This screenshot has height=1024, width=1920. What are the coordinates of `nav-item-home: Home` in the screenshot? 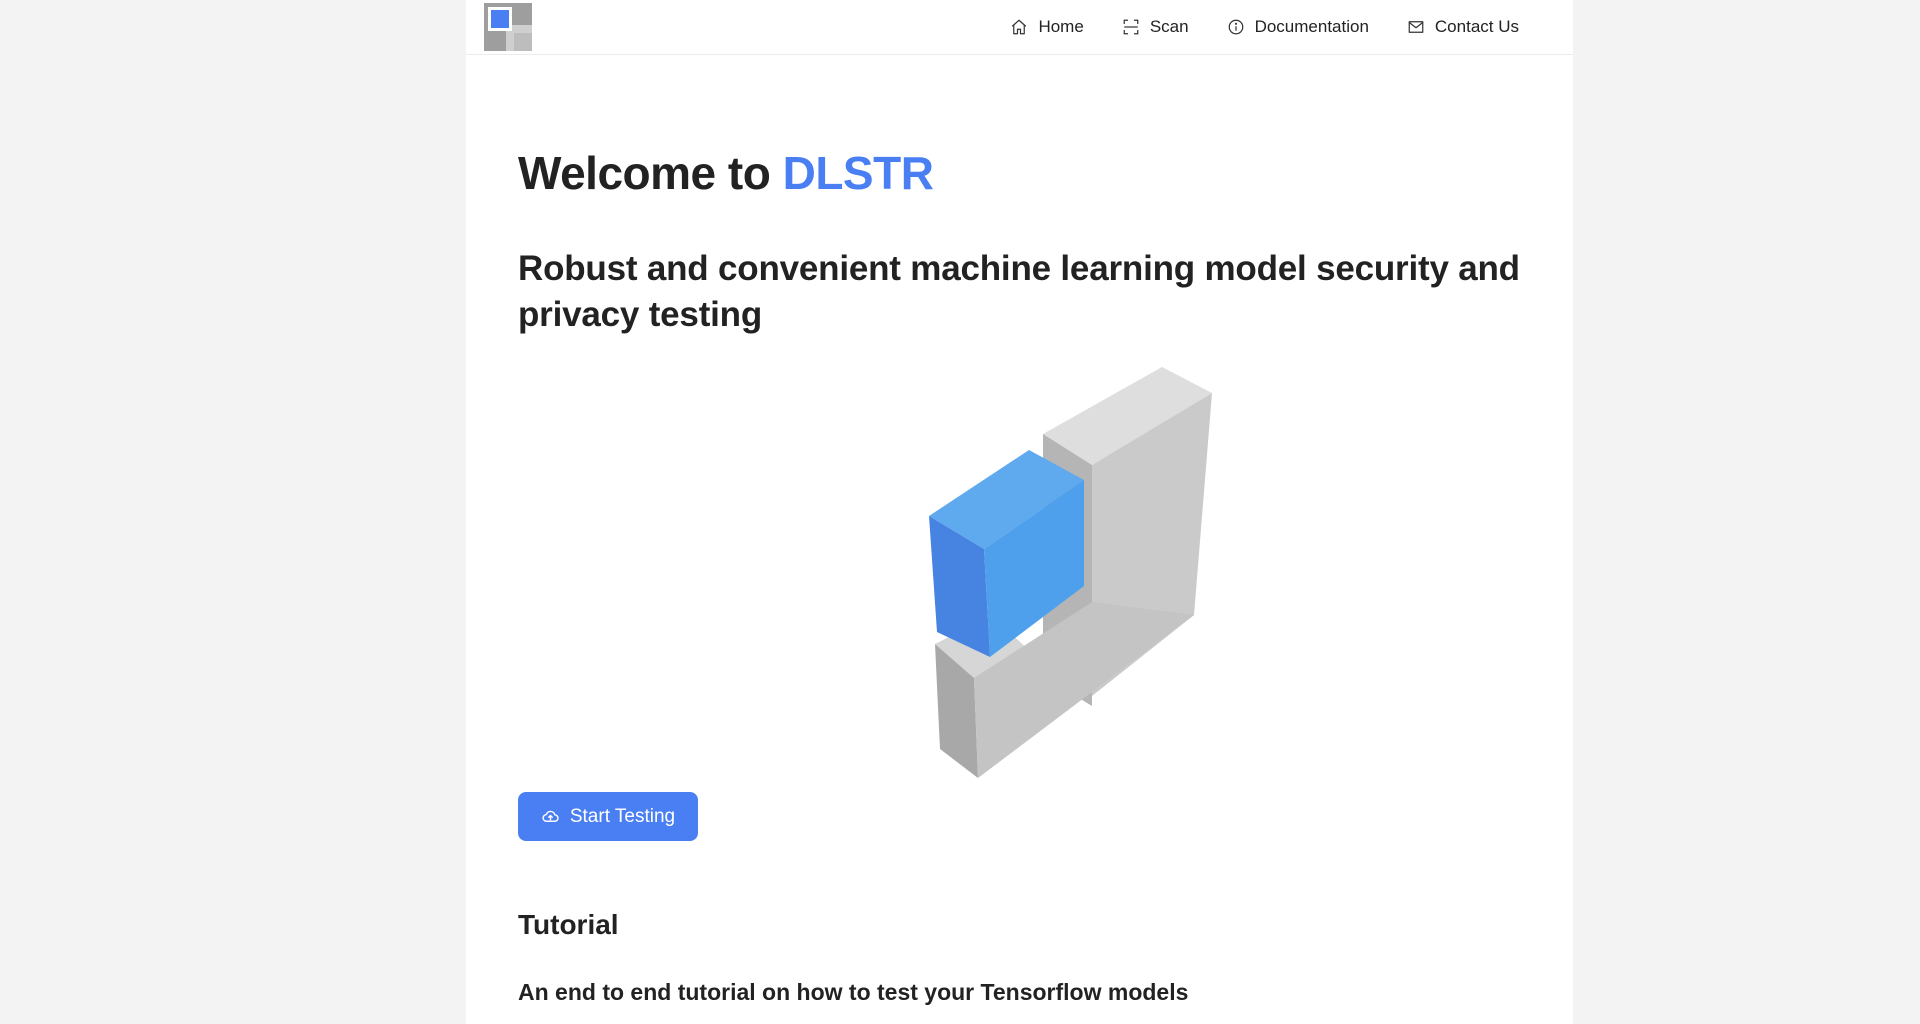 It's located at (1047, 27).